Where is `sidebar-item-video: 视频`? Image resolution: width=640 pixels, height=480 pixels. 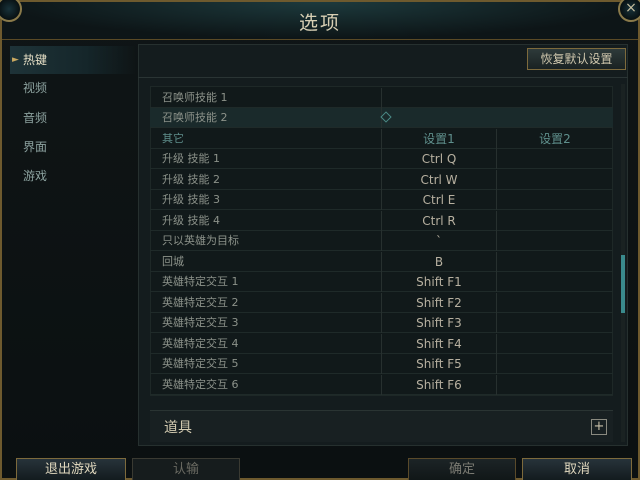 sidebar-item-video: 视频 is located at coordinates (73, 88).